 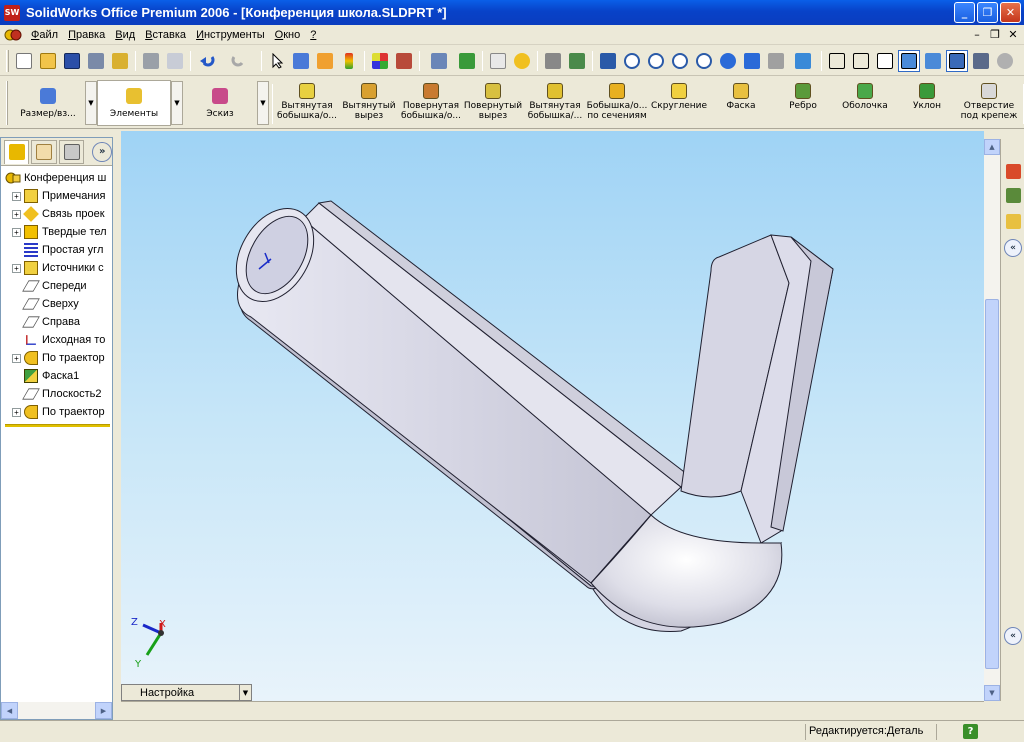 What do you see at coordinates (885, 61) in the screenshot?
I see `hidden-lines-removed-icon` at bounding box center [885, 61].